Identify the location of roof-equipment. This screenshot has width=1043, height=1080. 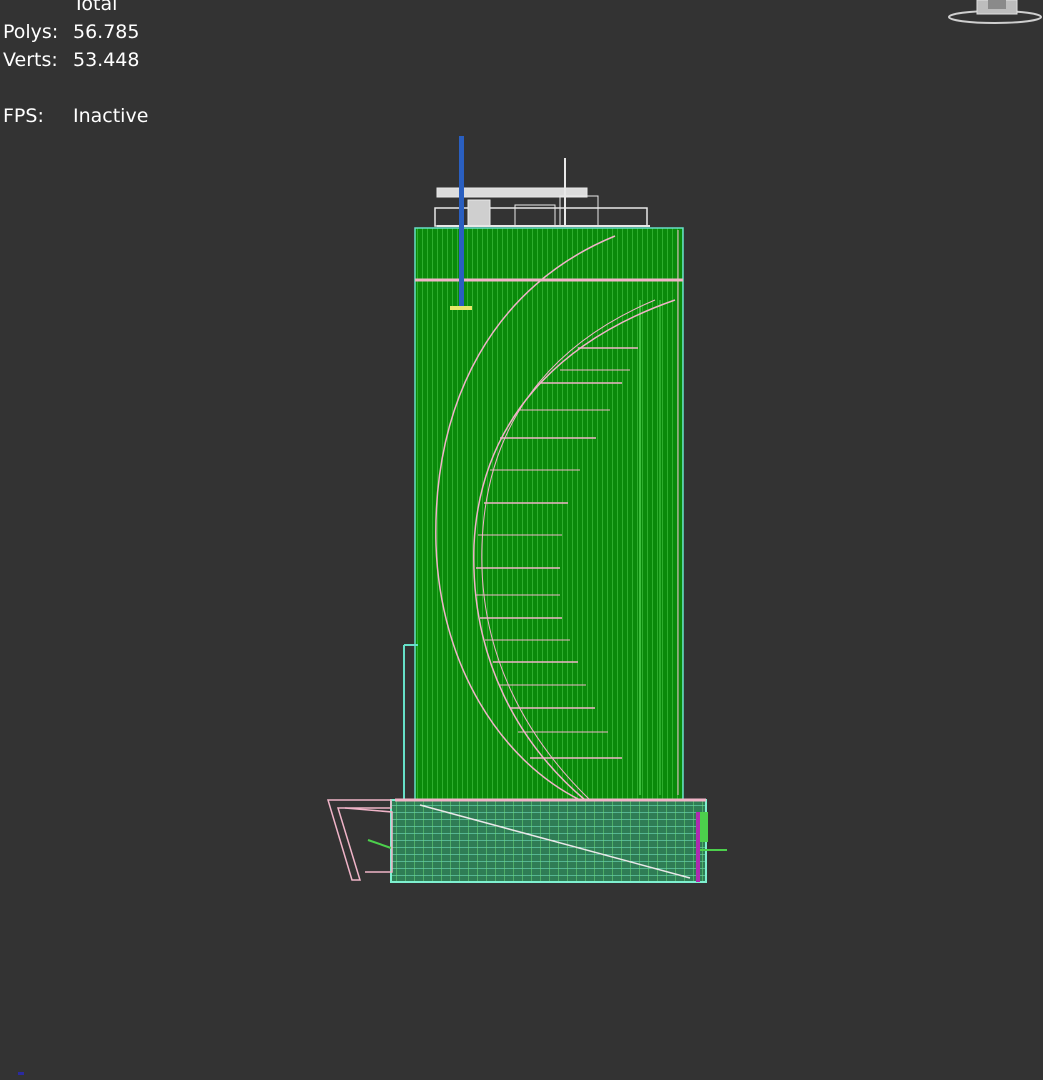
(542, 192).